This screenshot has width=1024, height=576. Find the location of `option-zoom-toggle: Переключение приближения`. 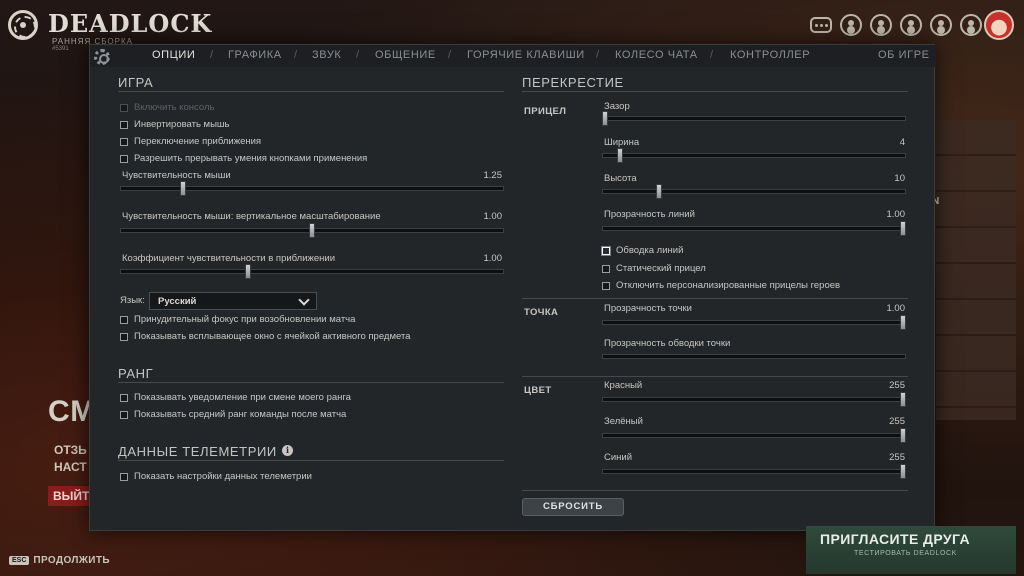

option-zoom-toggle: Переключение приближения is located at coordinates (190, 141).